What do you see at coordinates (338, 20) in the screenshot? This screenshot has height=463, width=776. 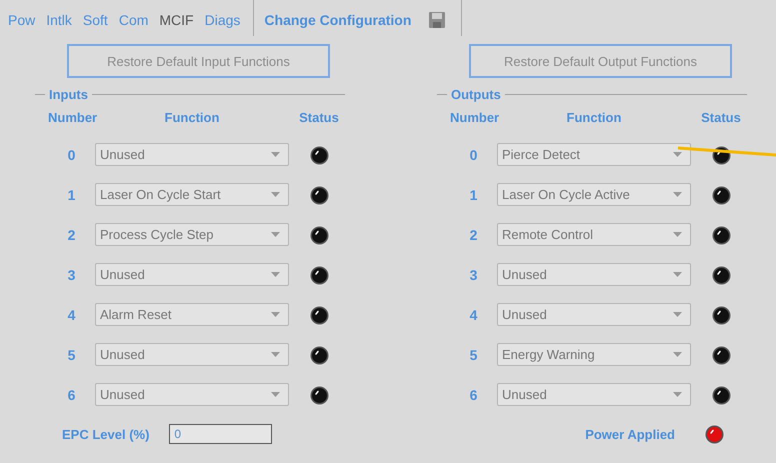 I see `change-configuration-link: Change Configuration` at bounding box center [338, 20].